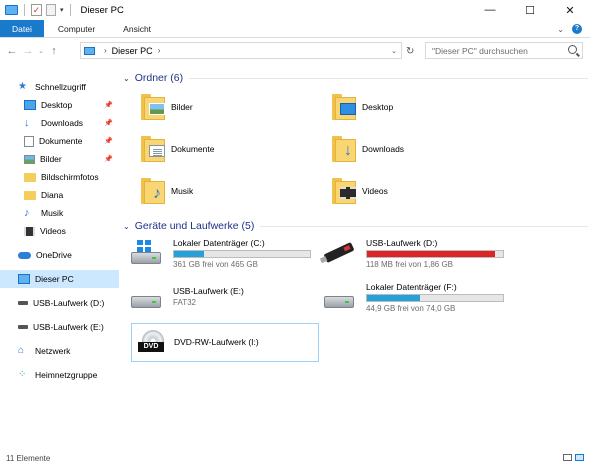 This screenshot has height=462, width=590. Describe the element at coordinates (11, 10) in the screenshot. I see `computer-icon` at that location.